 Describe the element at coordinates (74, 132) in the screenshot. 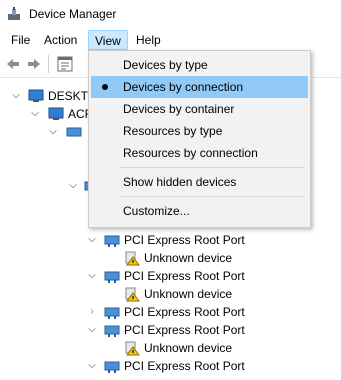

I see `pci-device-icon` at that location.